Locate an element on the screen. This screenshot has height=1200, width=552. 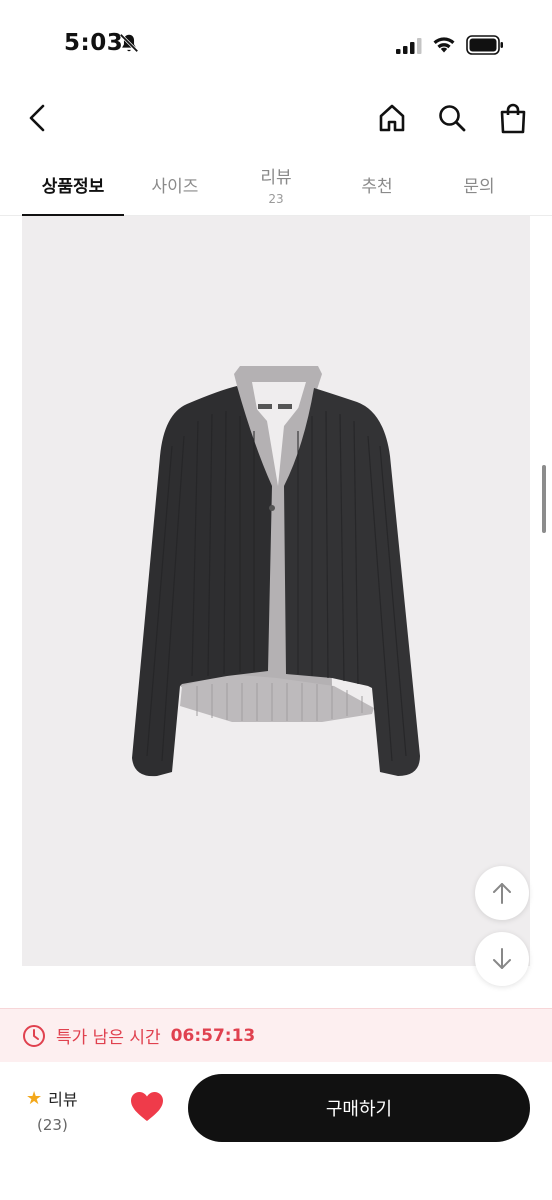
tab-product-info: 상품정보 is located at coordinates (73, 184).